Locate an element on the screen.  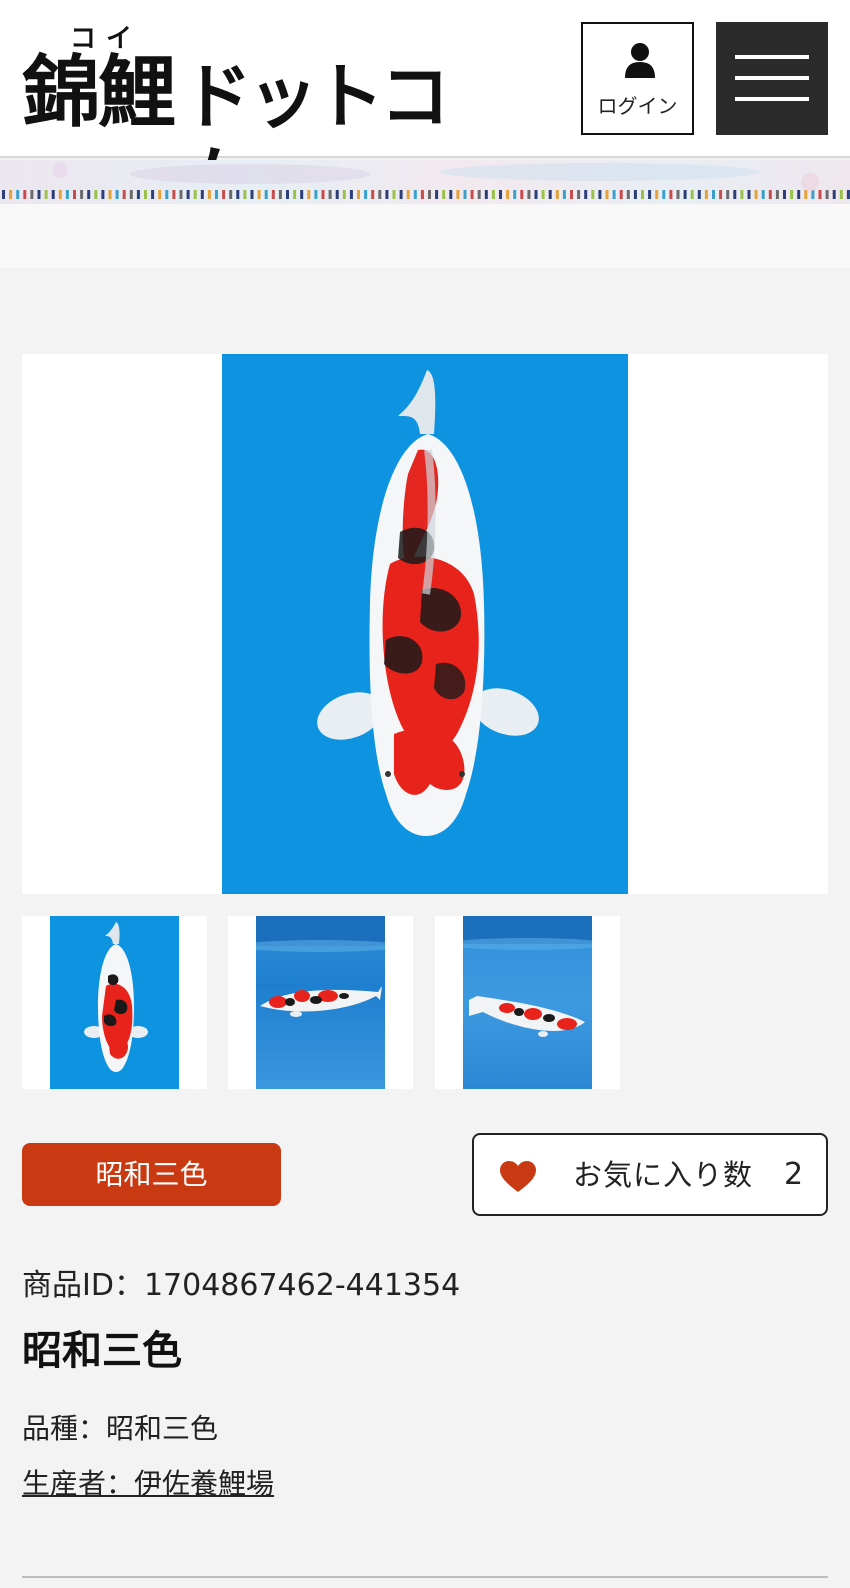
login-button: ログイン is located at coordinates (637, 78).